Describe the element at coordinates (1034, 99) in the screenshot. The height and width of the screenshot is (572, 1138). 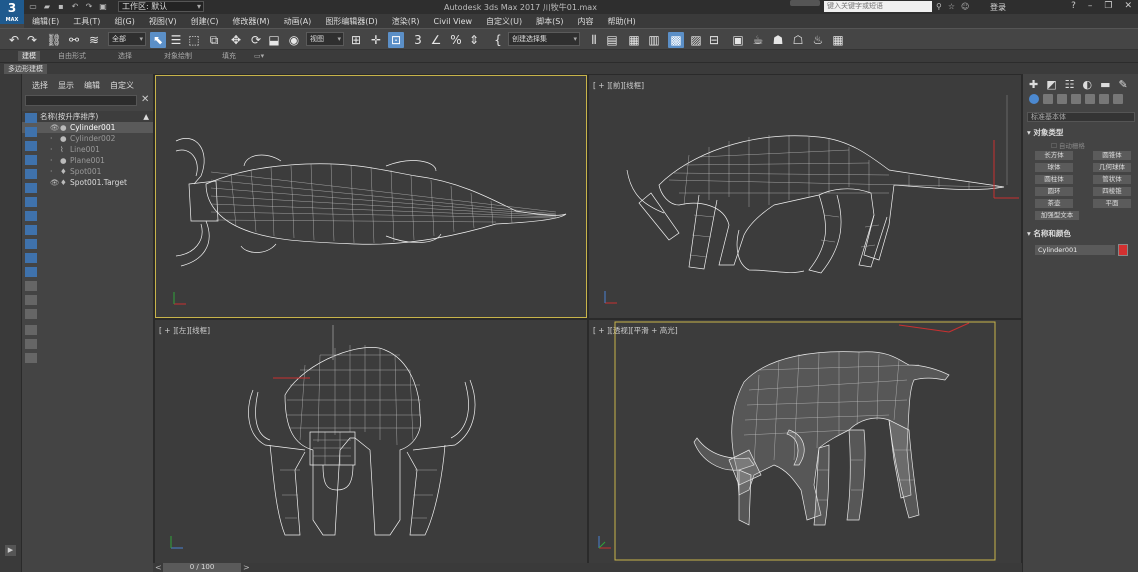
I see `geometry-category-icon` at that location.